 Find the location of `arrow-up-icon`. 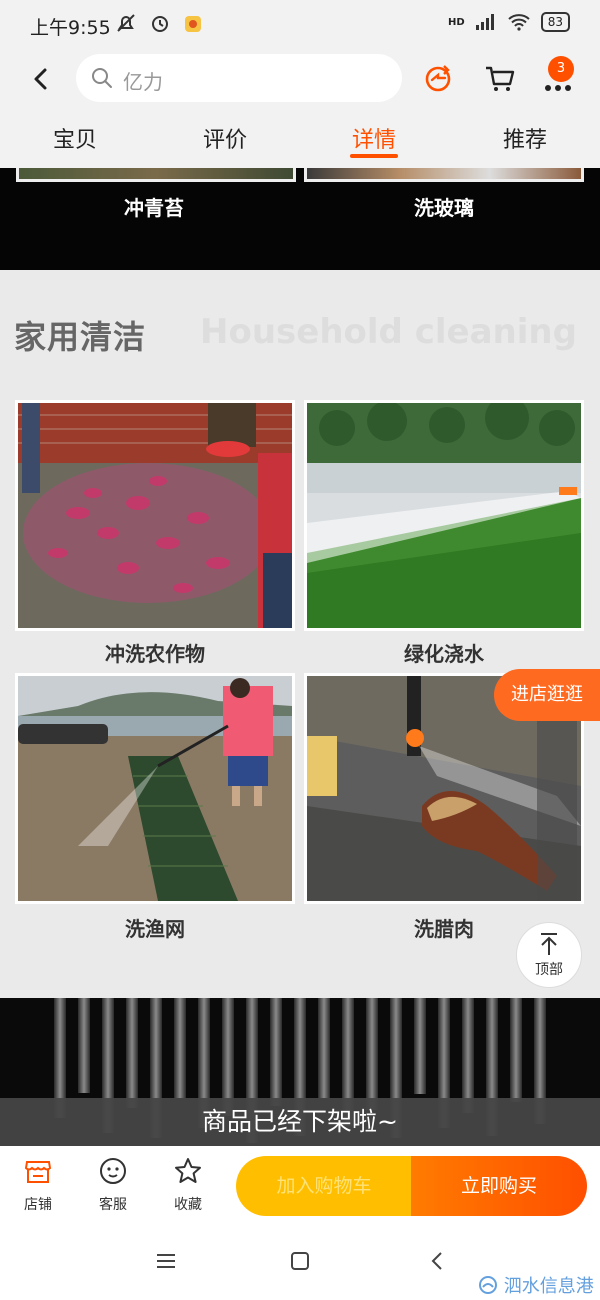

arrow-up-icon is located at coordinates (549, 944).